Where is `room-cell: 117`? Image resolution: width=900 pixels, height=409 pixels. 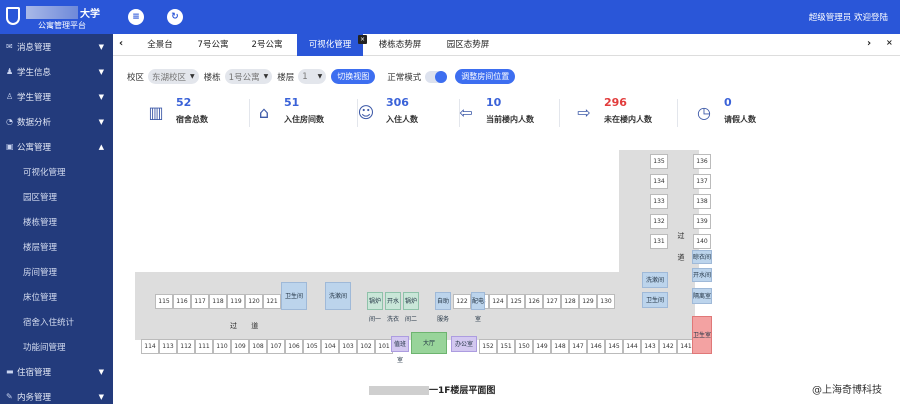
room-cell: 117 is located at coordinates (200, 301).